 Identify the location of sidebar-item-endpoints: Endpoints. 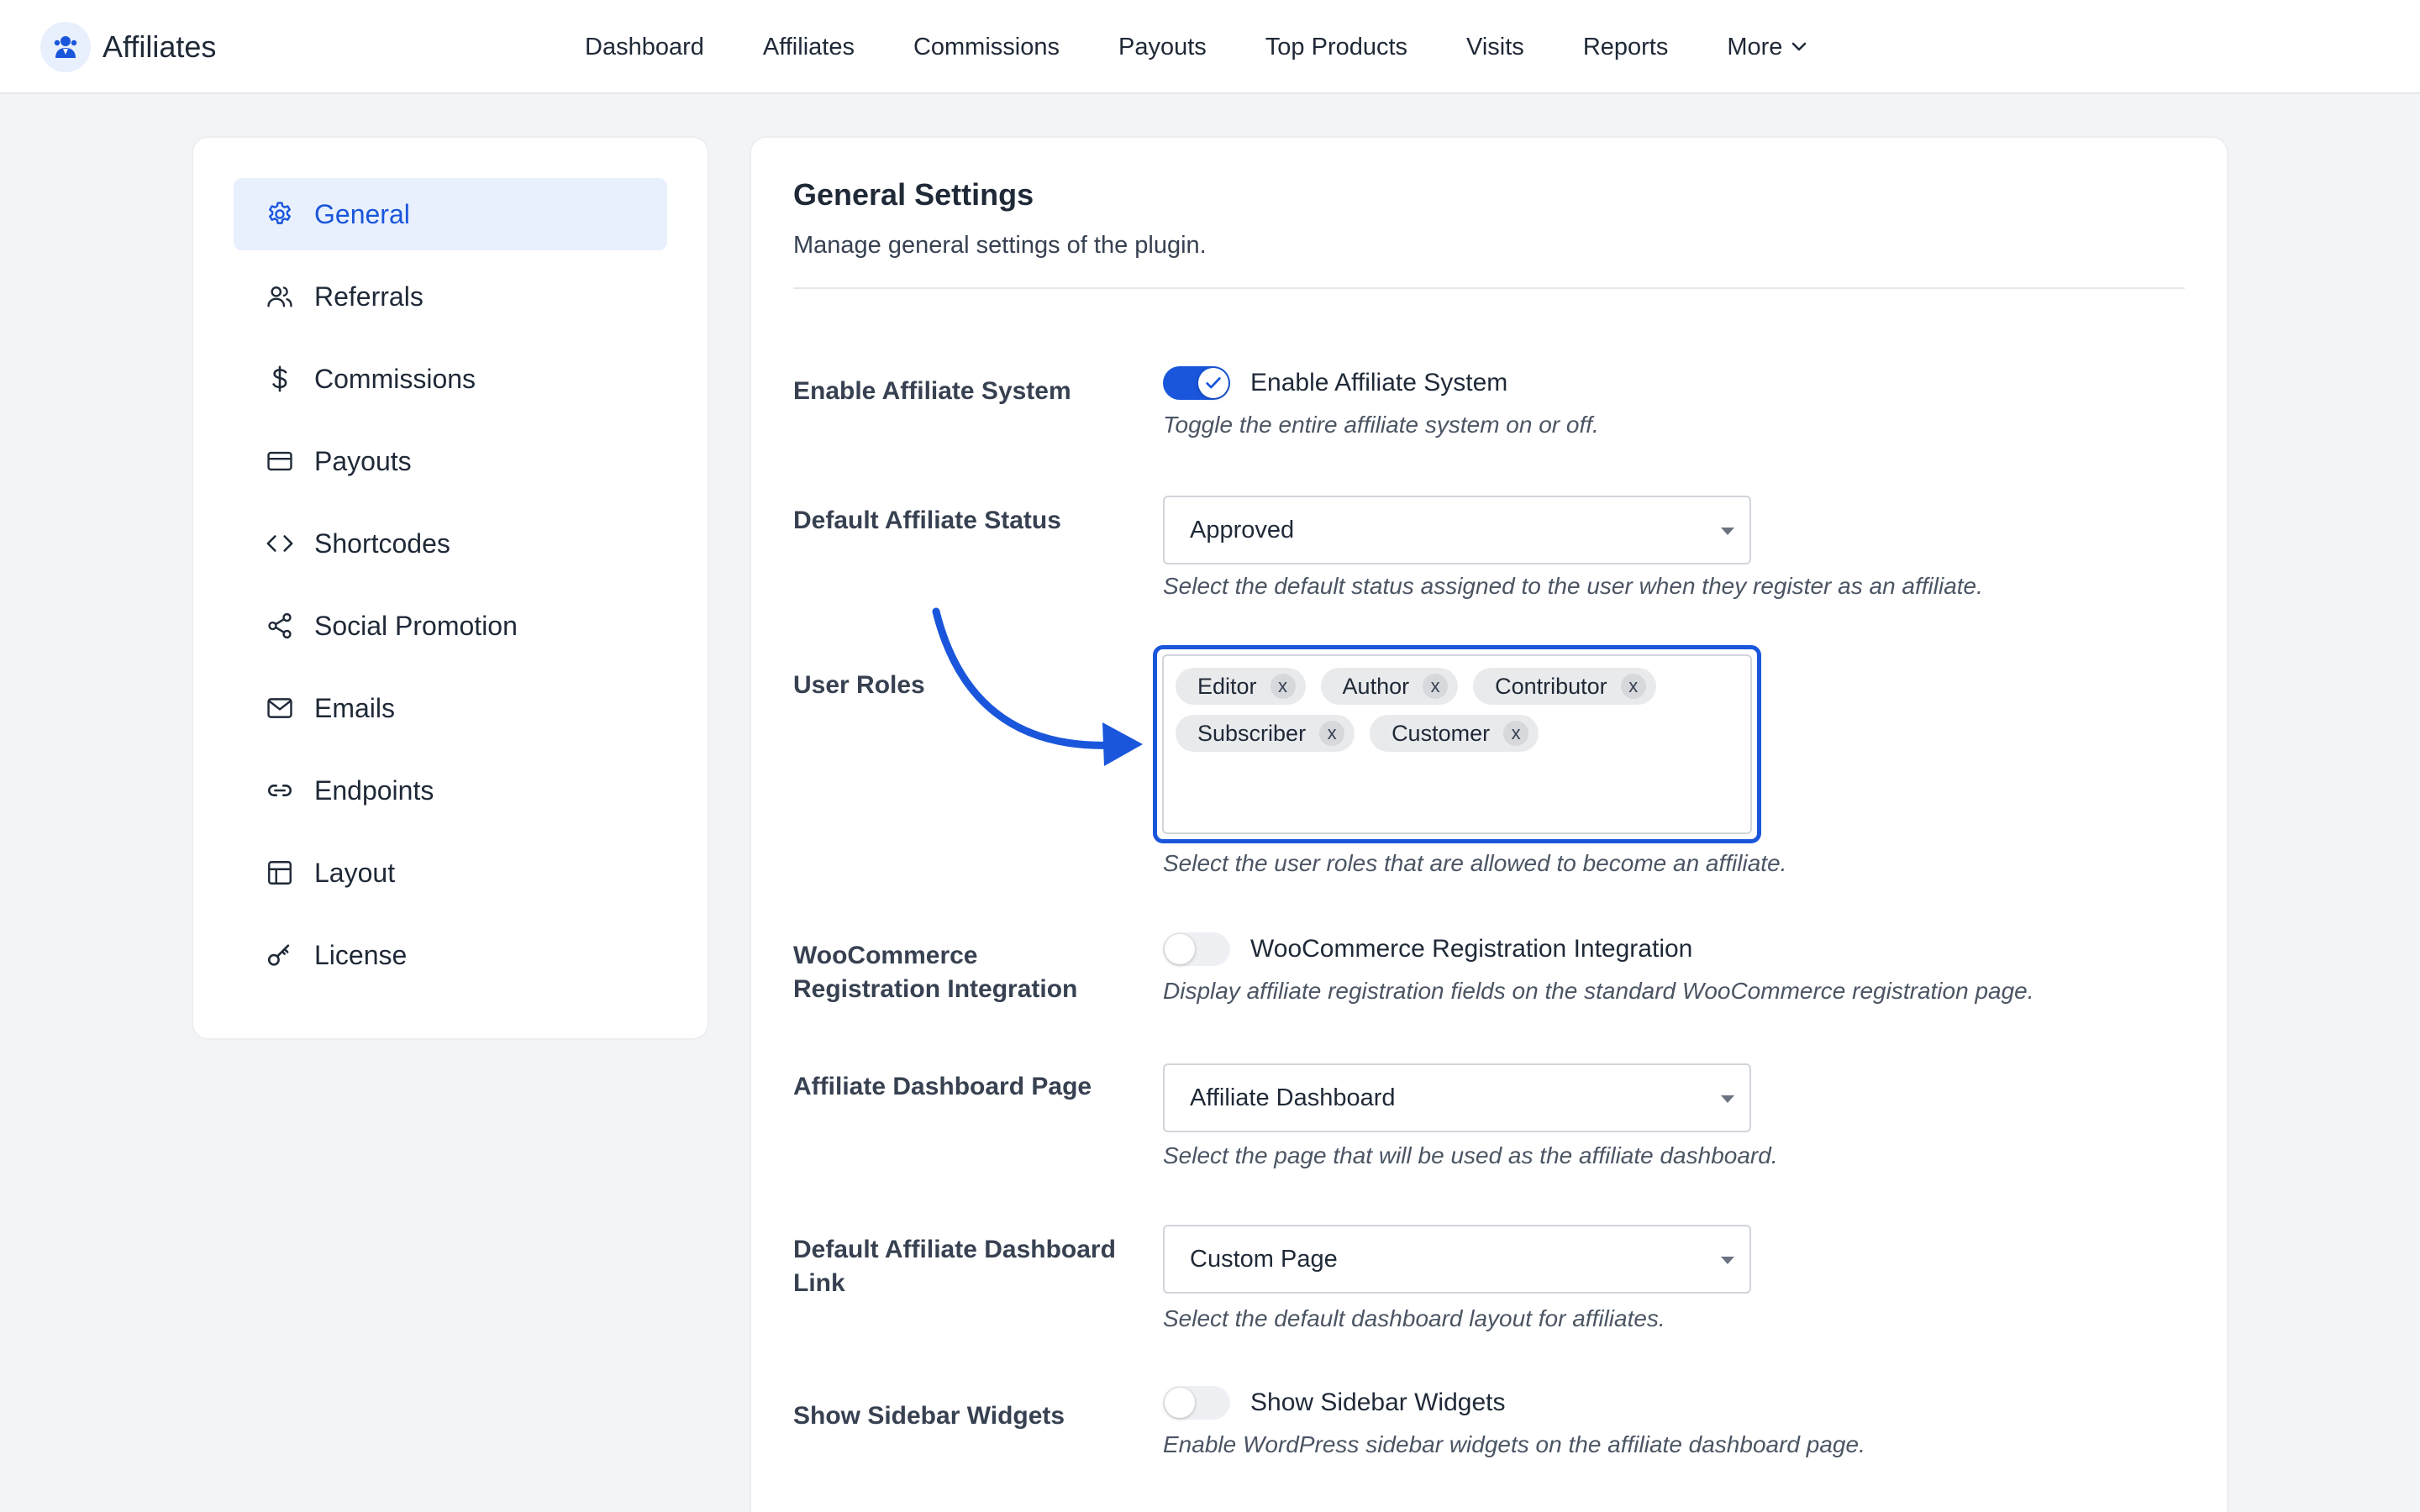
(450, 790).